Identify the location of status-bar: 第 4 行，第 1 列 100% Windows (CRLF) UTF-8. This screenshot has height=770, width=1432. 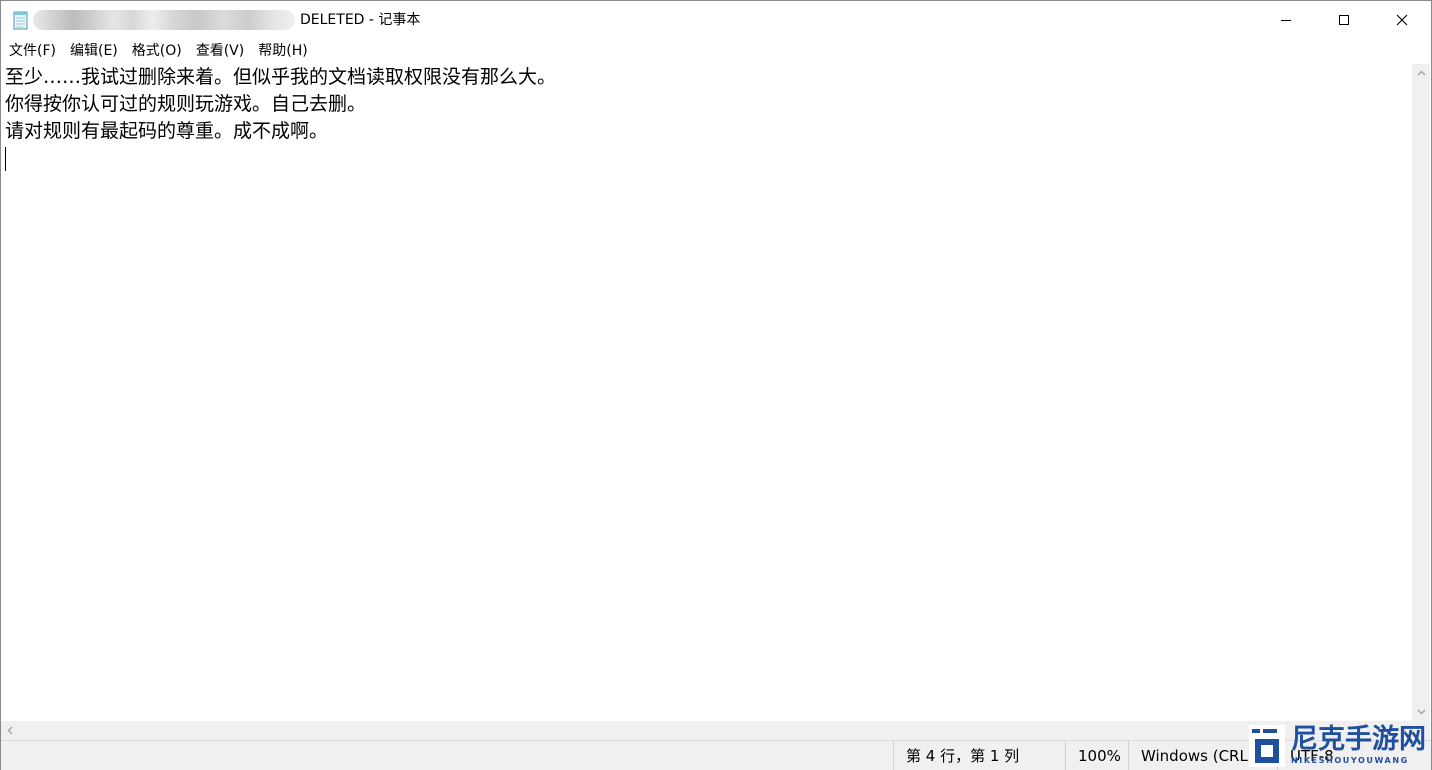
(716, 755).